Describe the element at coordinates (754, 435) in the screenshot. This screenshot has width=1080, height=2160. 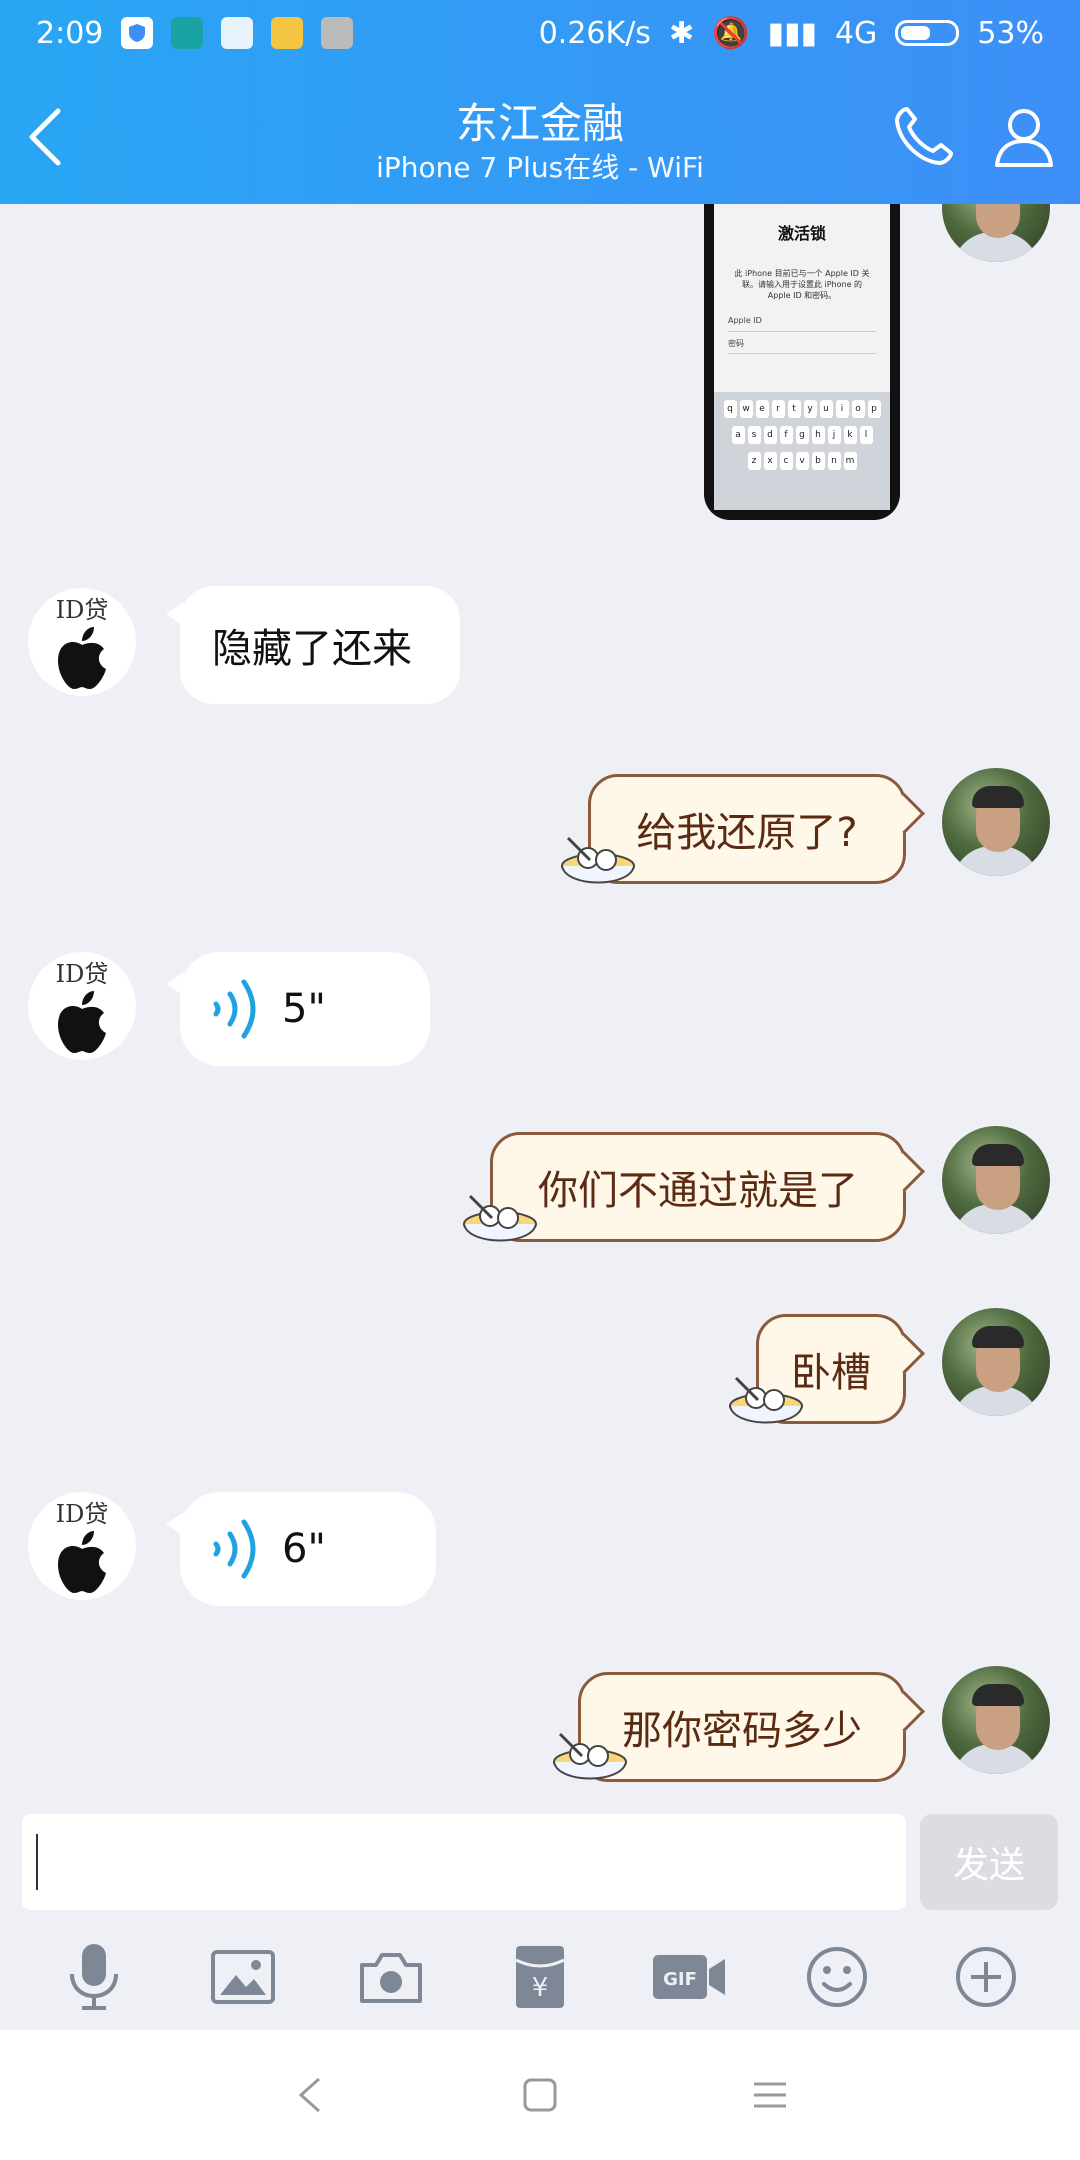
I see `screenshot-key: s` at that location.